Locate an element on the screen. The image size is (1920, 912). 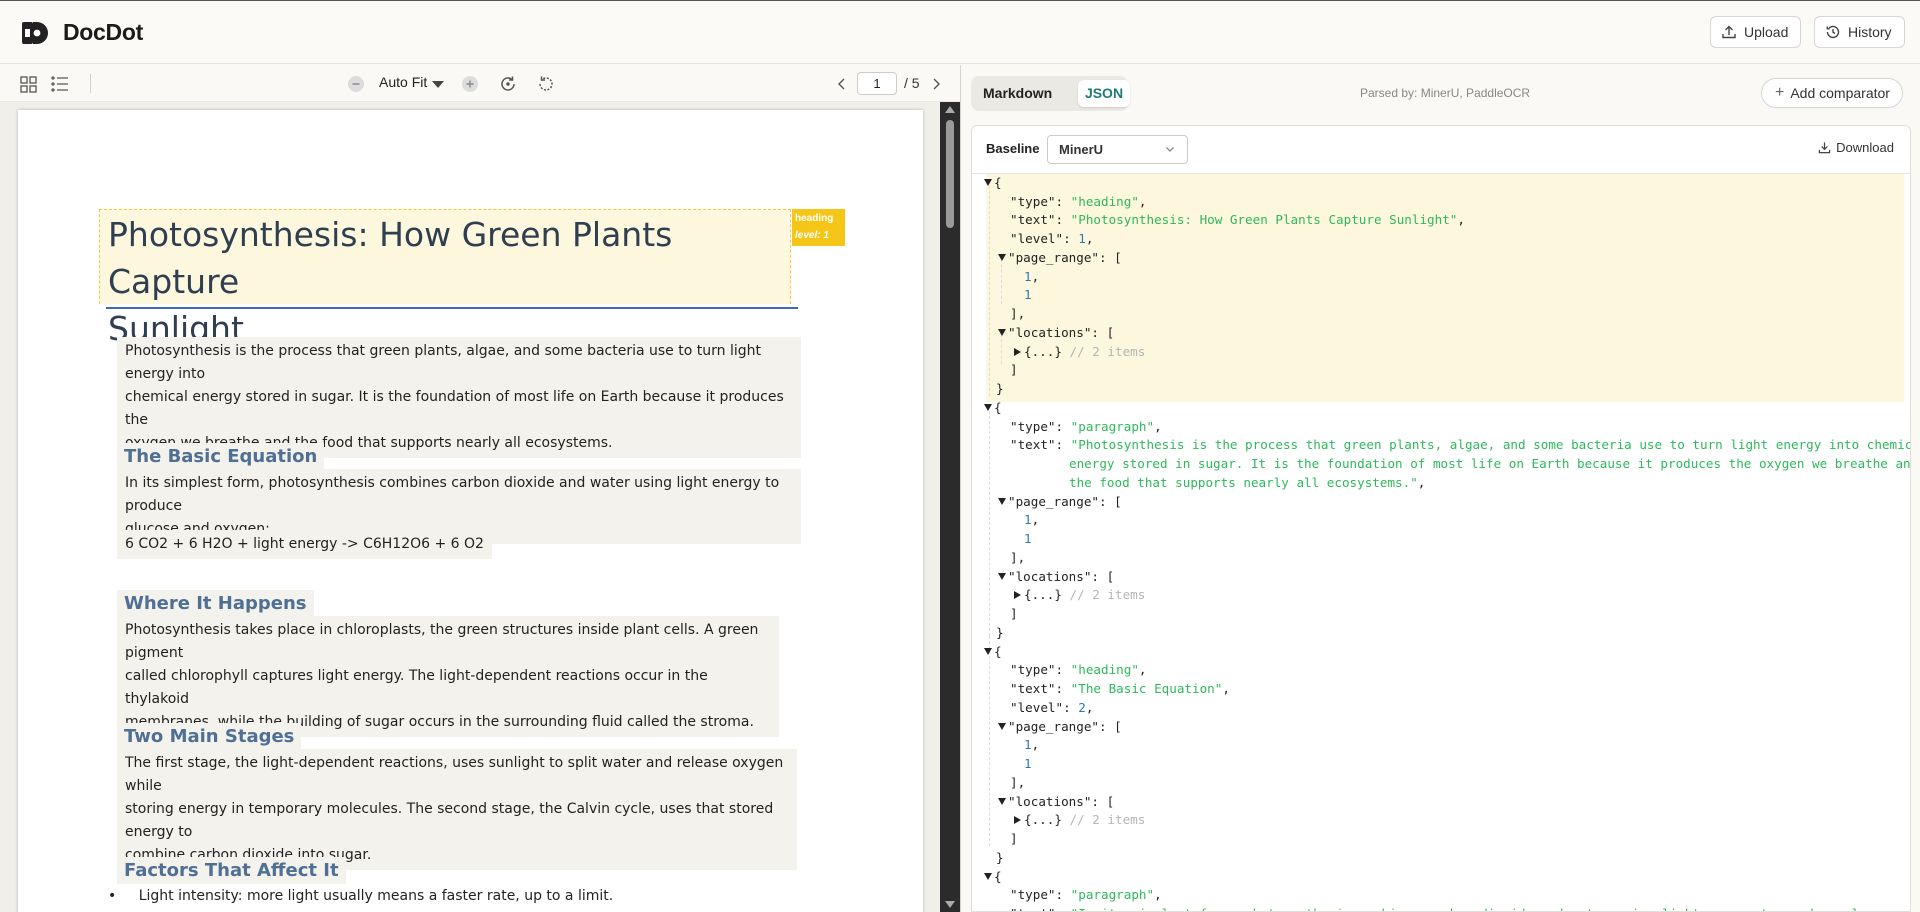
download-button: Download is located at coordinates (1856, 147).